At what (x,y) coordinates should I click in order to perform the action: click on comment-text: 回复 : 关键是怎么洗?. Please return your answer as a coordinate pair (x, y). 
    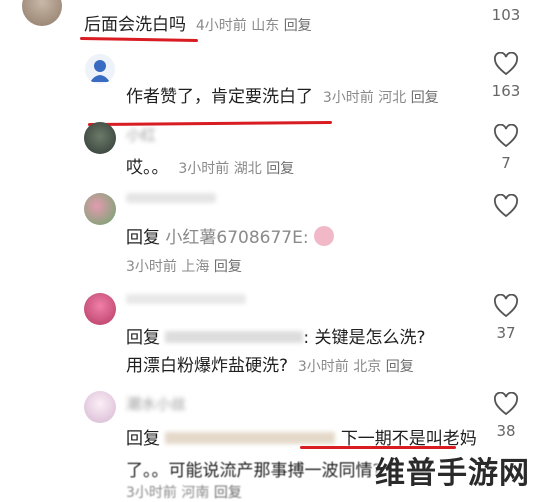
    Looking at the image, I should click on (276, 338).